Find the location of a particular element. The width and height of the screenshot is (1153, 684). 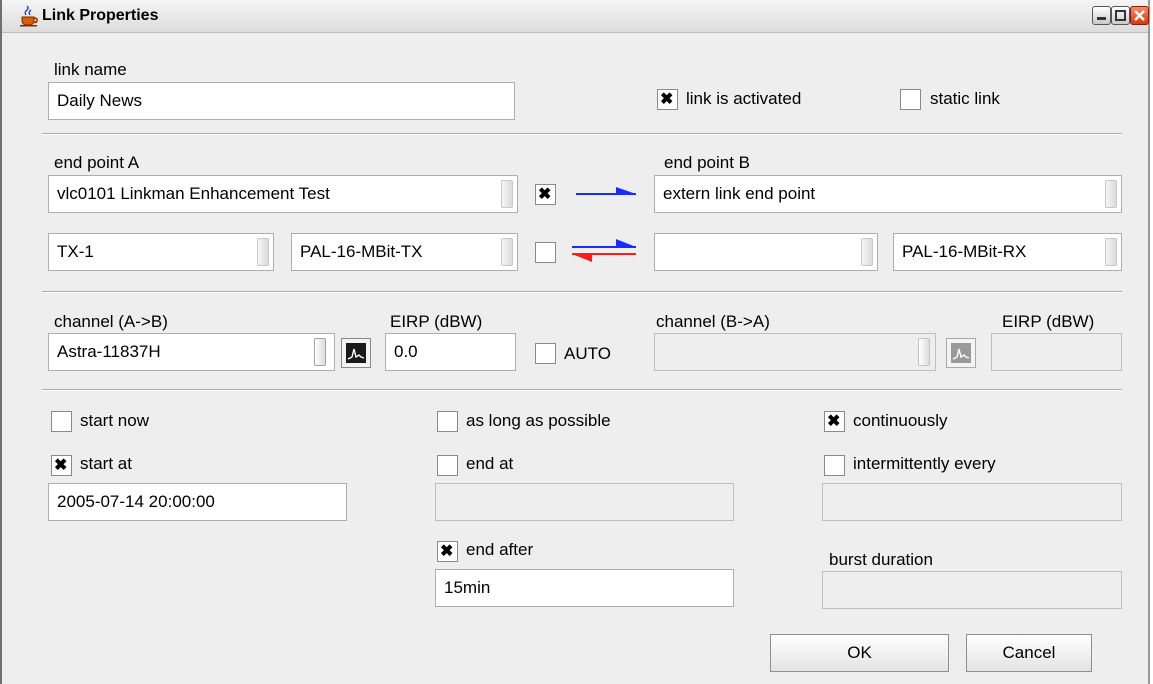

end-point-b-profile-value: PAL-16-MBit-RX is located at coordinates (964, 251).